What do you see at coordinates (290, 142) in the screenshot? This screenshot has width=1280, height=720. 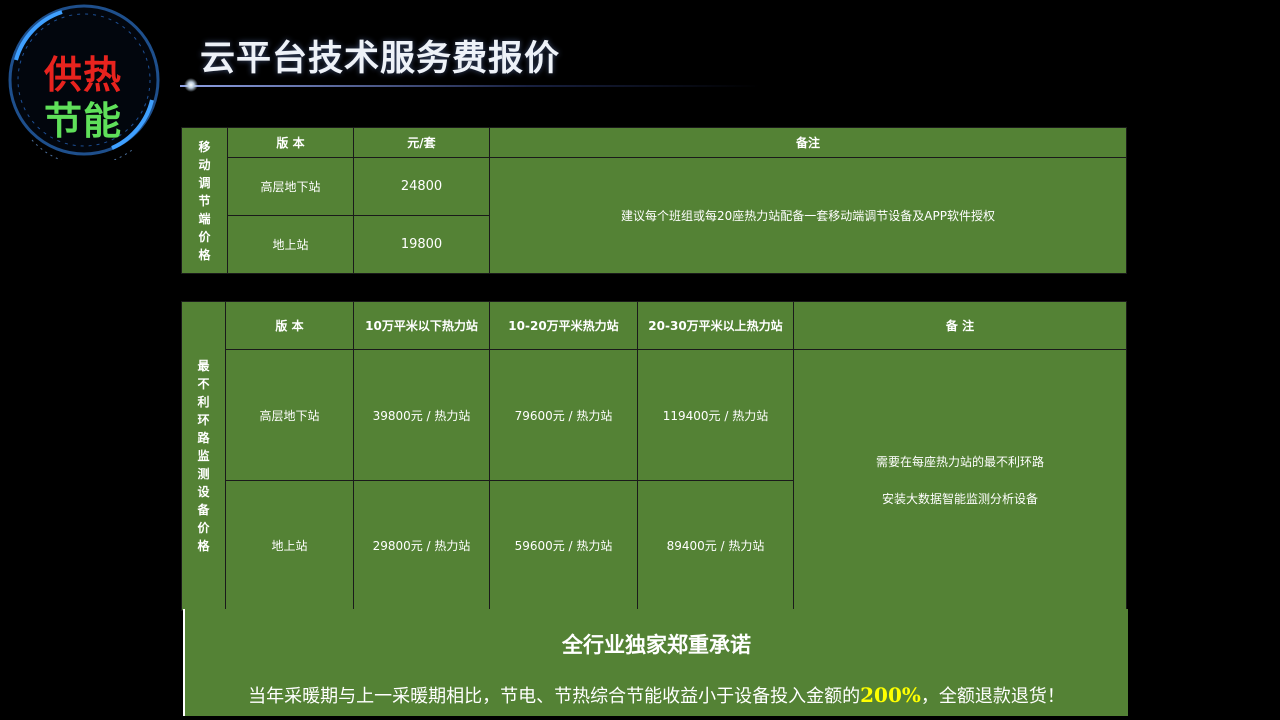 I see `table1-header-version: 版 本` at bounding box center [290, 142].